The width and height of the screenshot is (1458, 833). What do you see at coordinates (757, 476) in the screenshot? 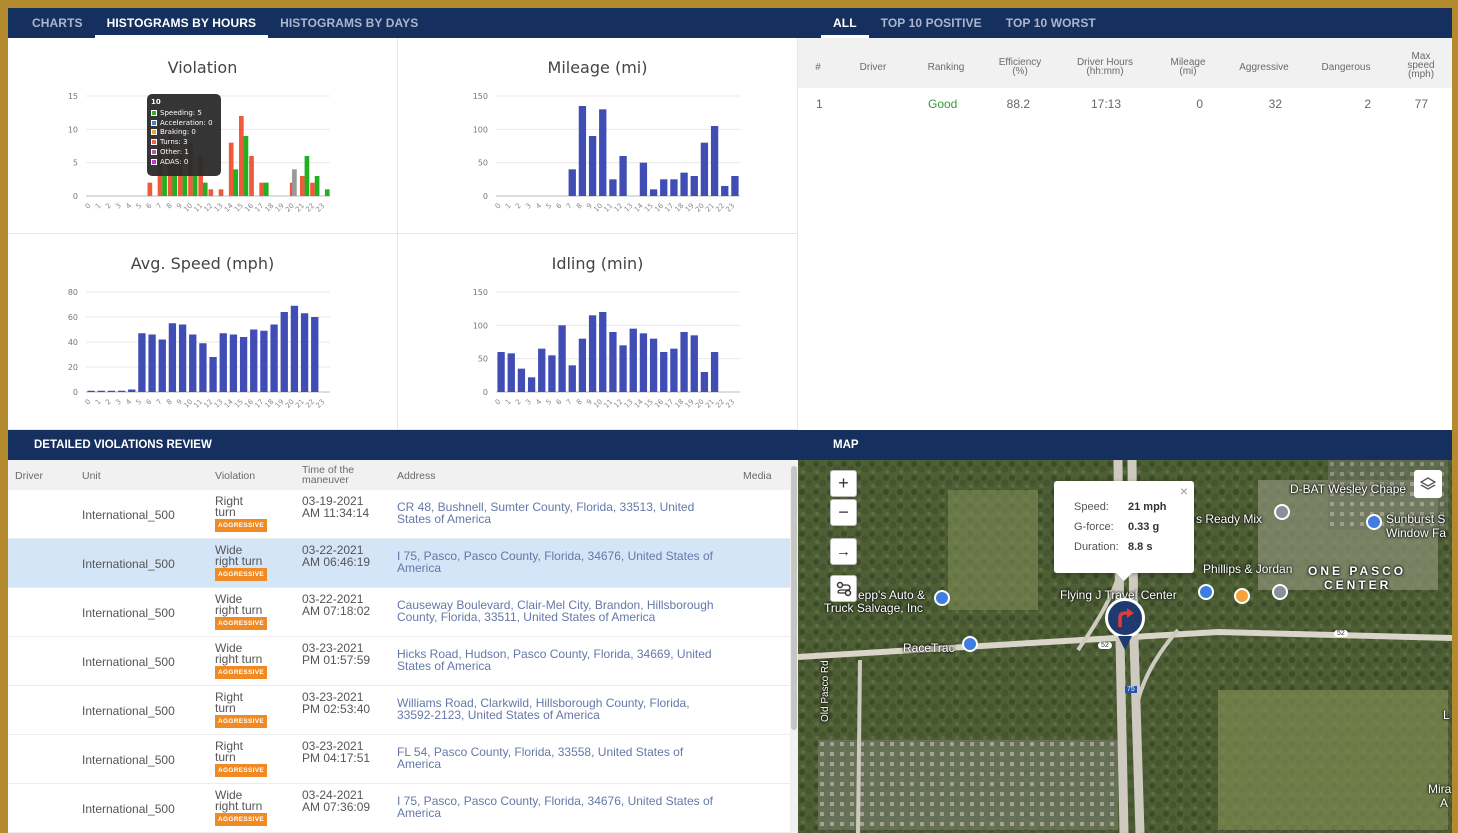
I see `col-media: Media` at bounding box center [757, 476].